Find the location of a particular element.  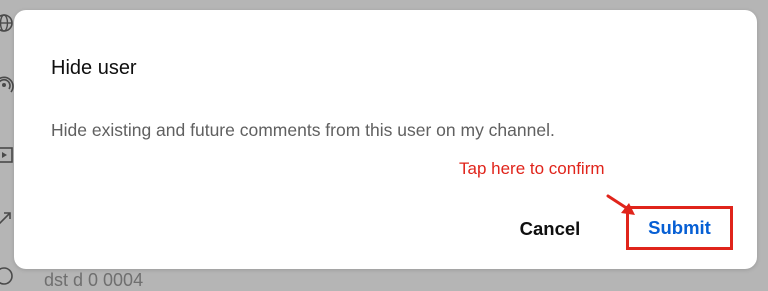

podcast-icon is located at coordinates (7, 84).